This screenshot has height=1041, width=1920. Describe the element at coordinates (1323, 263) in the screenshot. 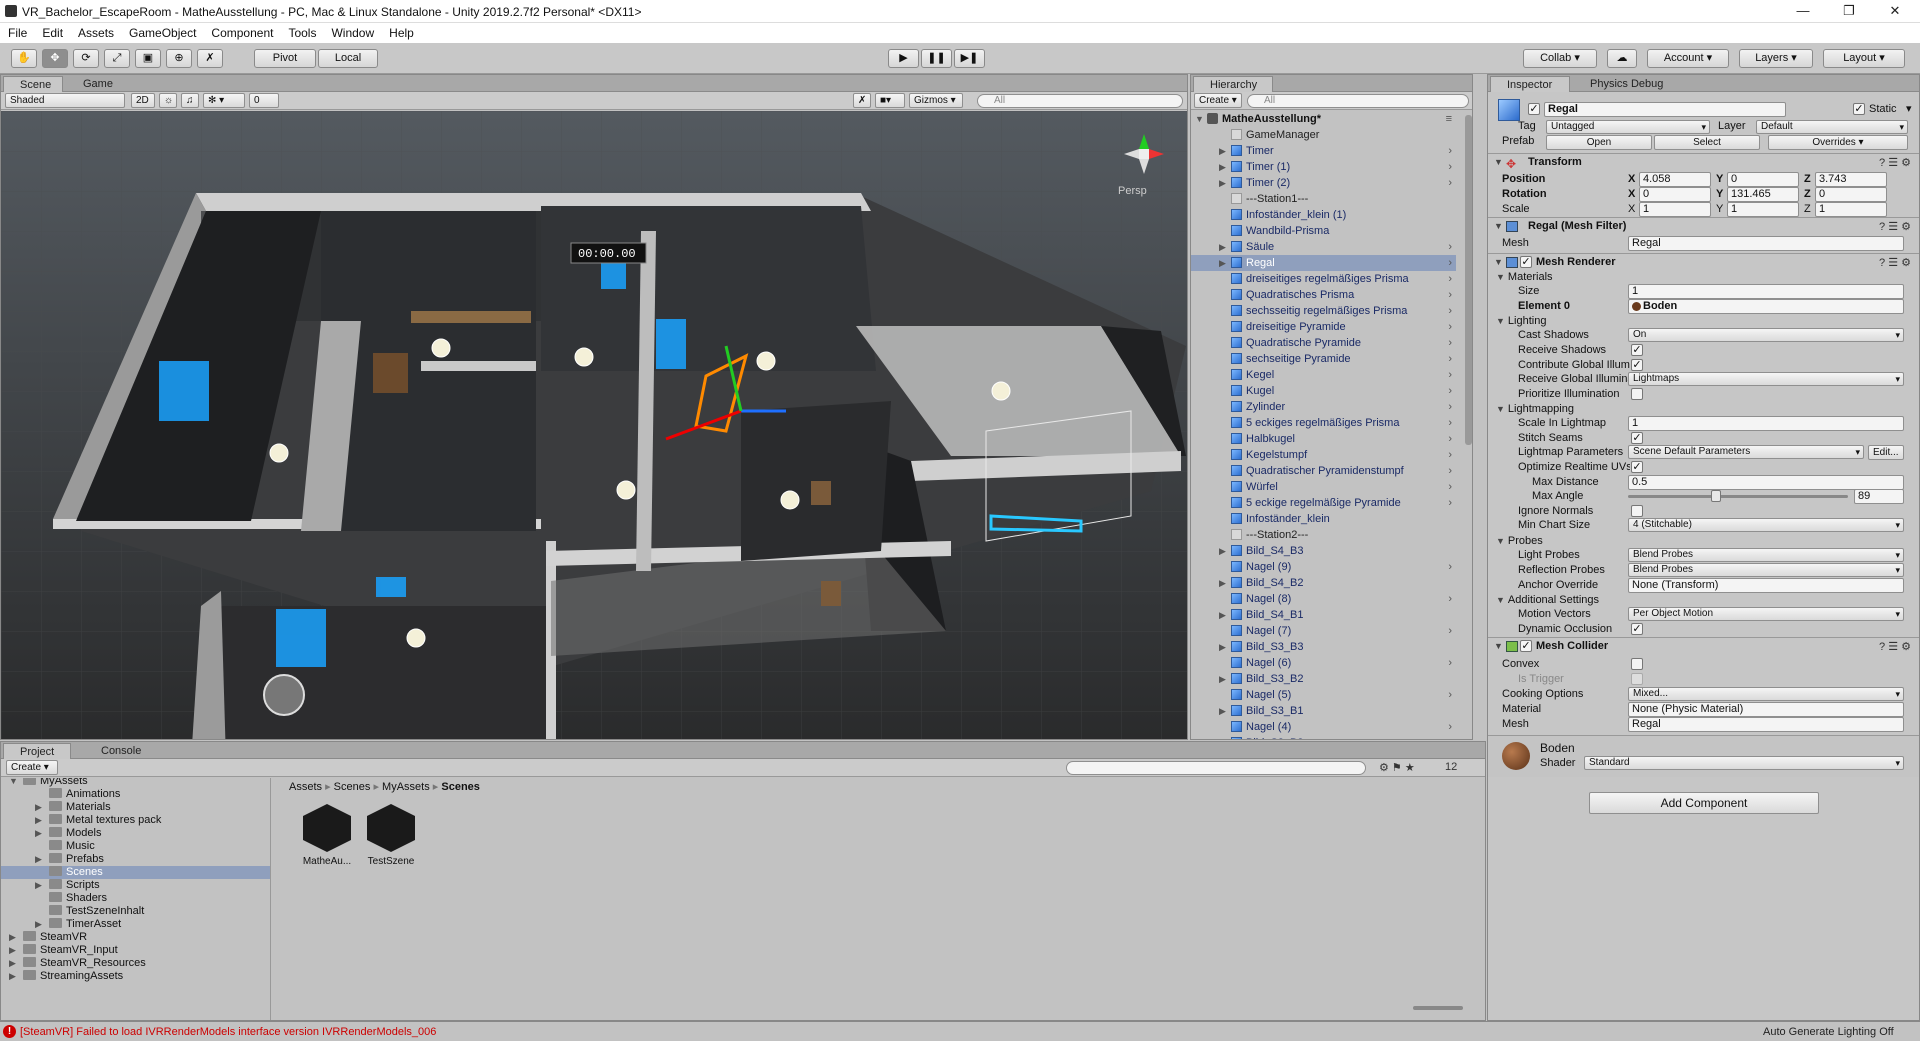

I see `hierarchy-item: ▶ Regal ›` at that location.